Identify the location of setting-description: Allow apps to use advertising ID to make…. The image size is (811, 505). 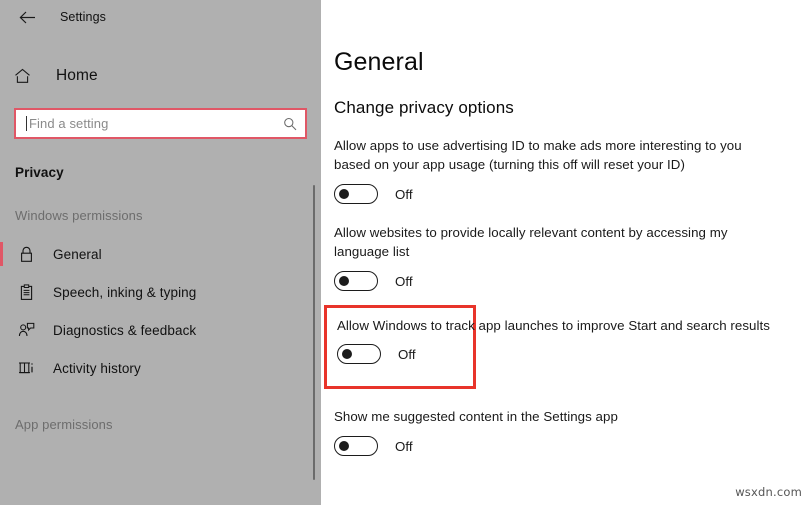
(538, 155).